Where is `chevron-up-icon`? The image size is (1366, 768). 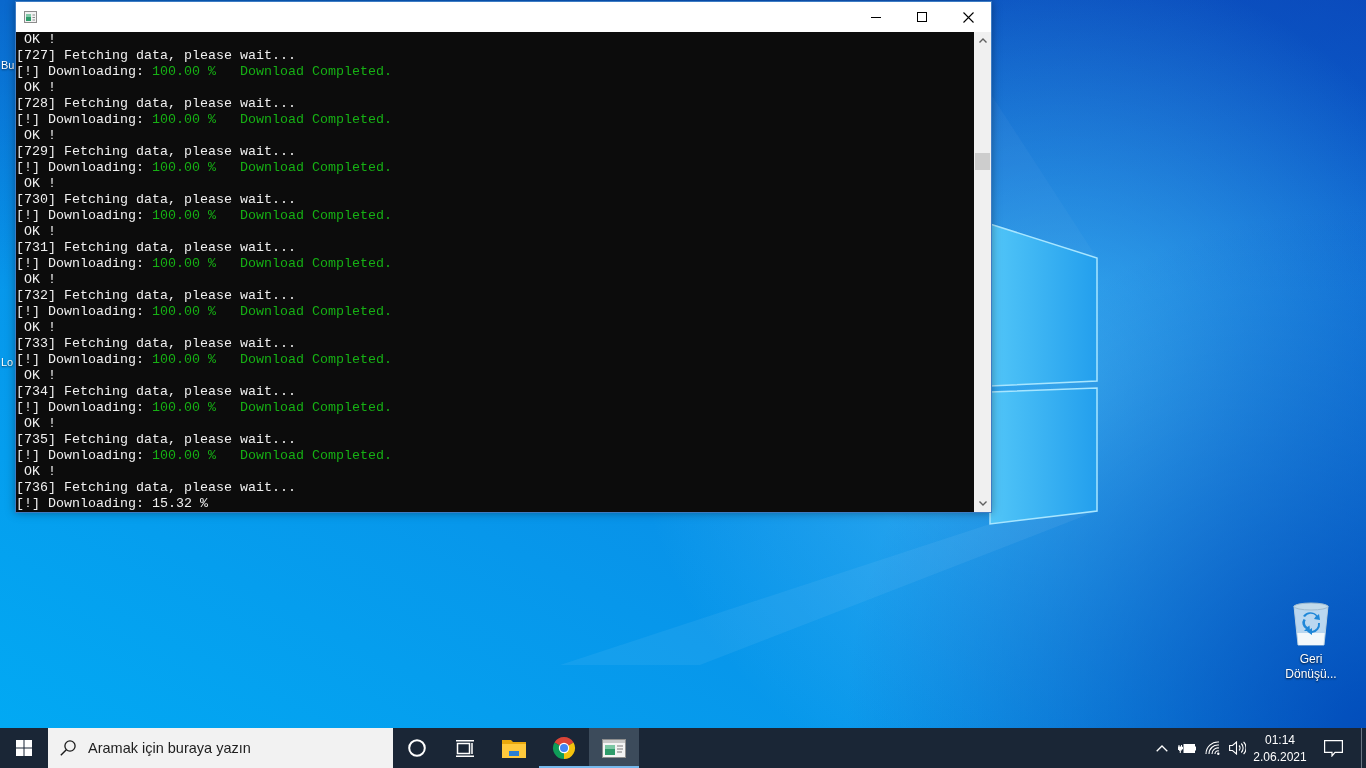 chevron-up-icon is located at coordinates (1162, 748).